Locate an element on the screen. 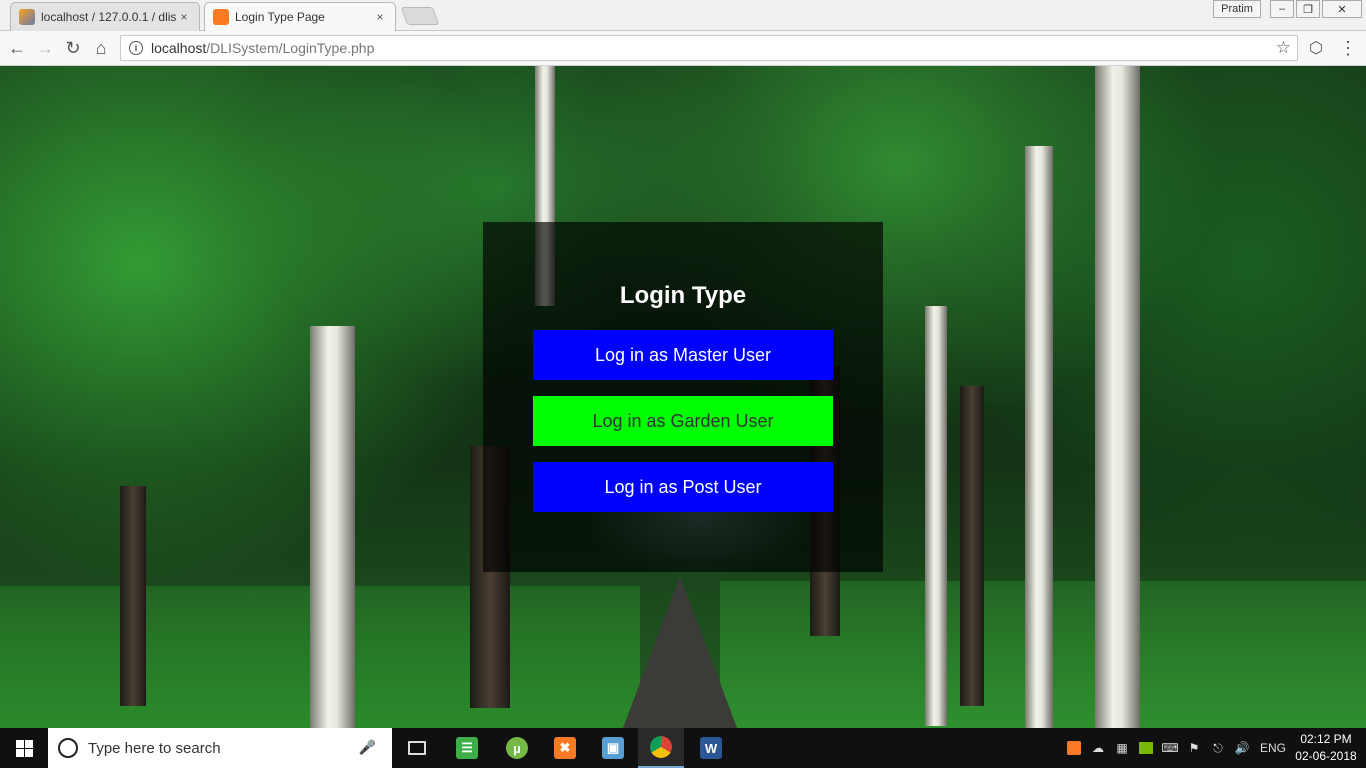 The image size is (1366, 768). tab-title: localhost / 127.0.0.1 / dlis is located at coordinates (109, 17).